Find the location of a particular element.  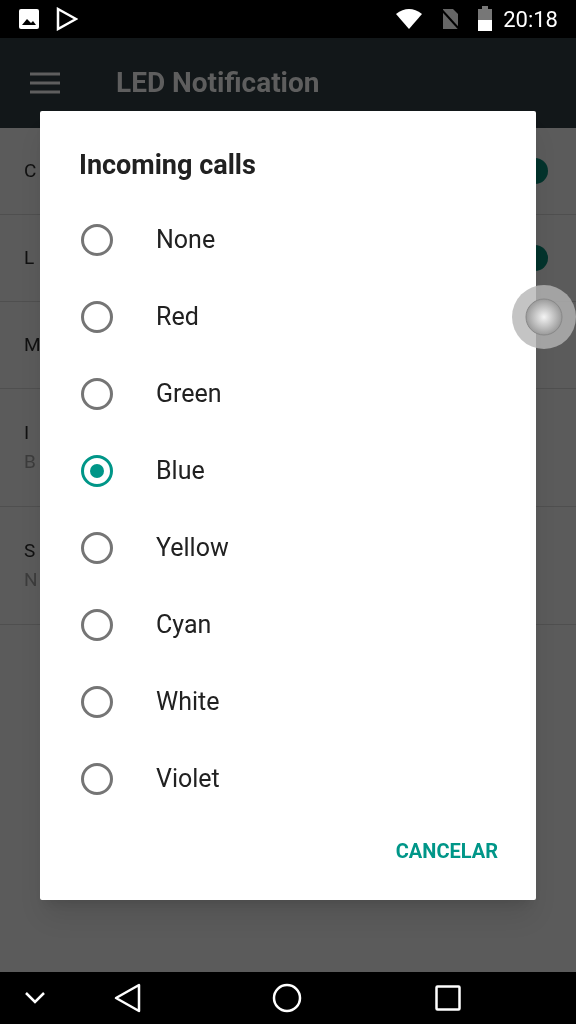

row-title: S is located at coordinates (30, 551).